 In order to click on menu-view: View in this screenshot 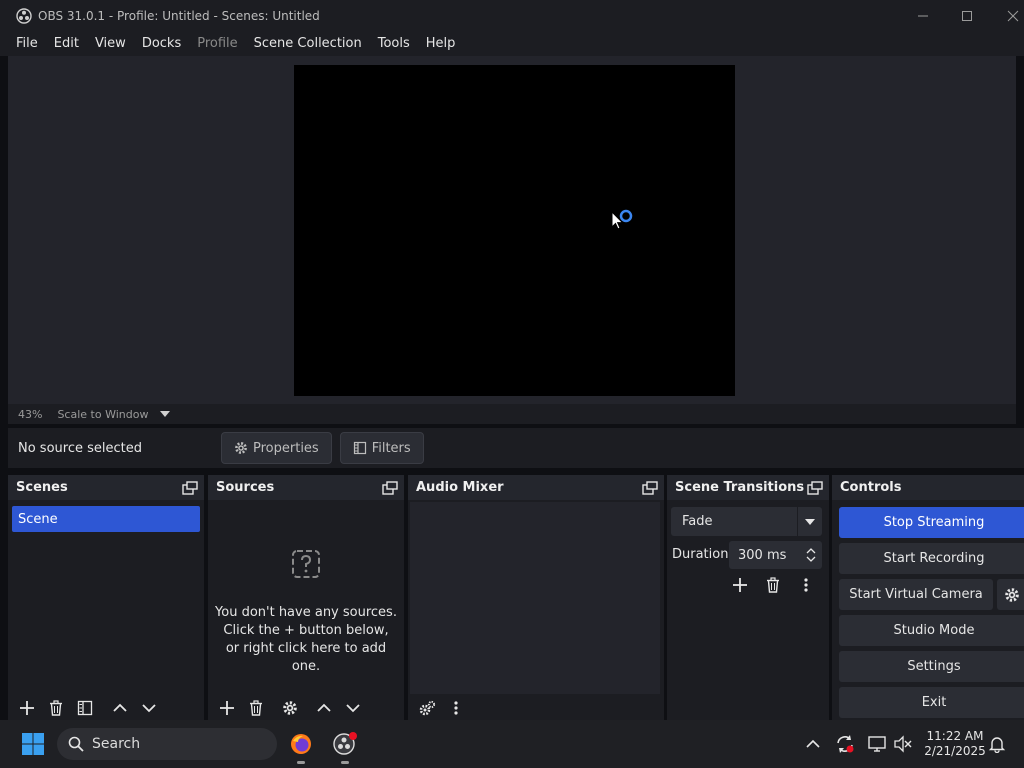, I will do `click(110, 43)`.